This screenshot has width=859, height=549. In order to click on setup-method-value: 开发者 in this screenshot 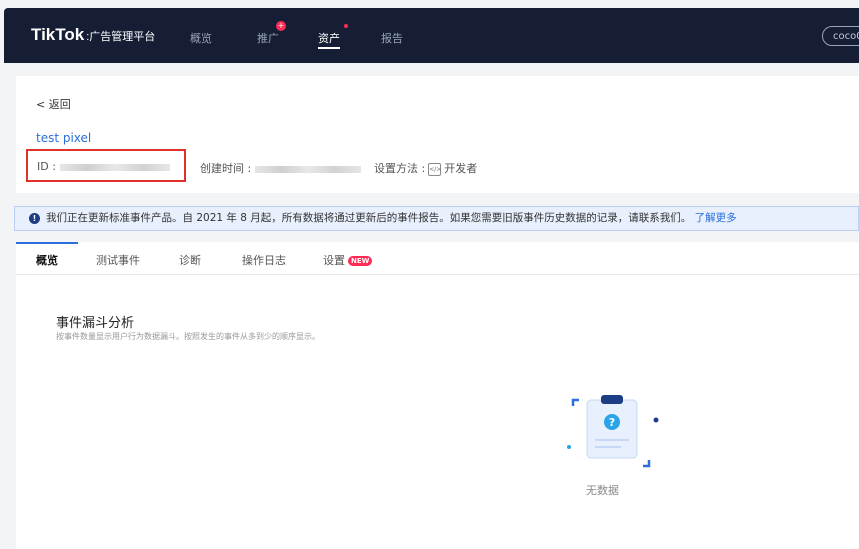, I will do `click(461, 168)`.